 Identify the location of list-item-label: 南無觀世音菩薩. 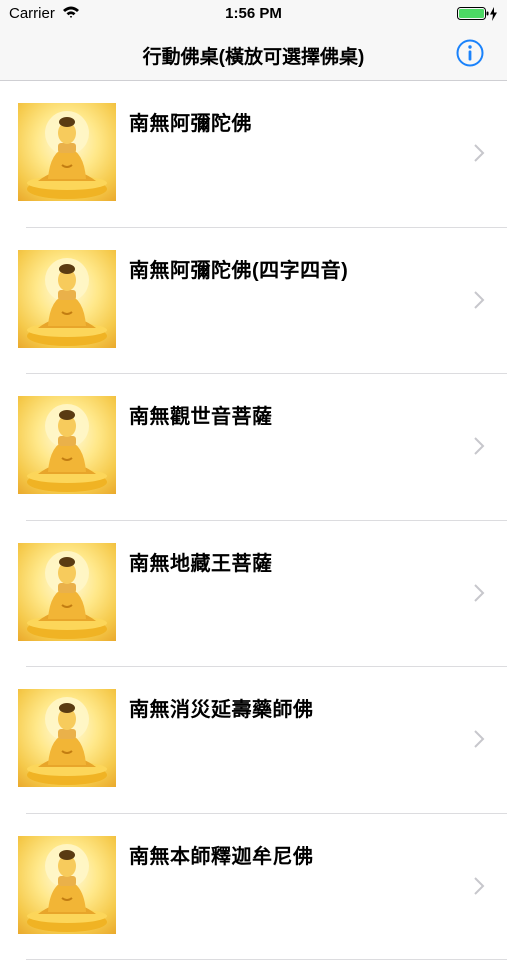
(201, 414).